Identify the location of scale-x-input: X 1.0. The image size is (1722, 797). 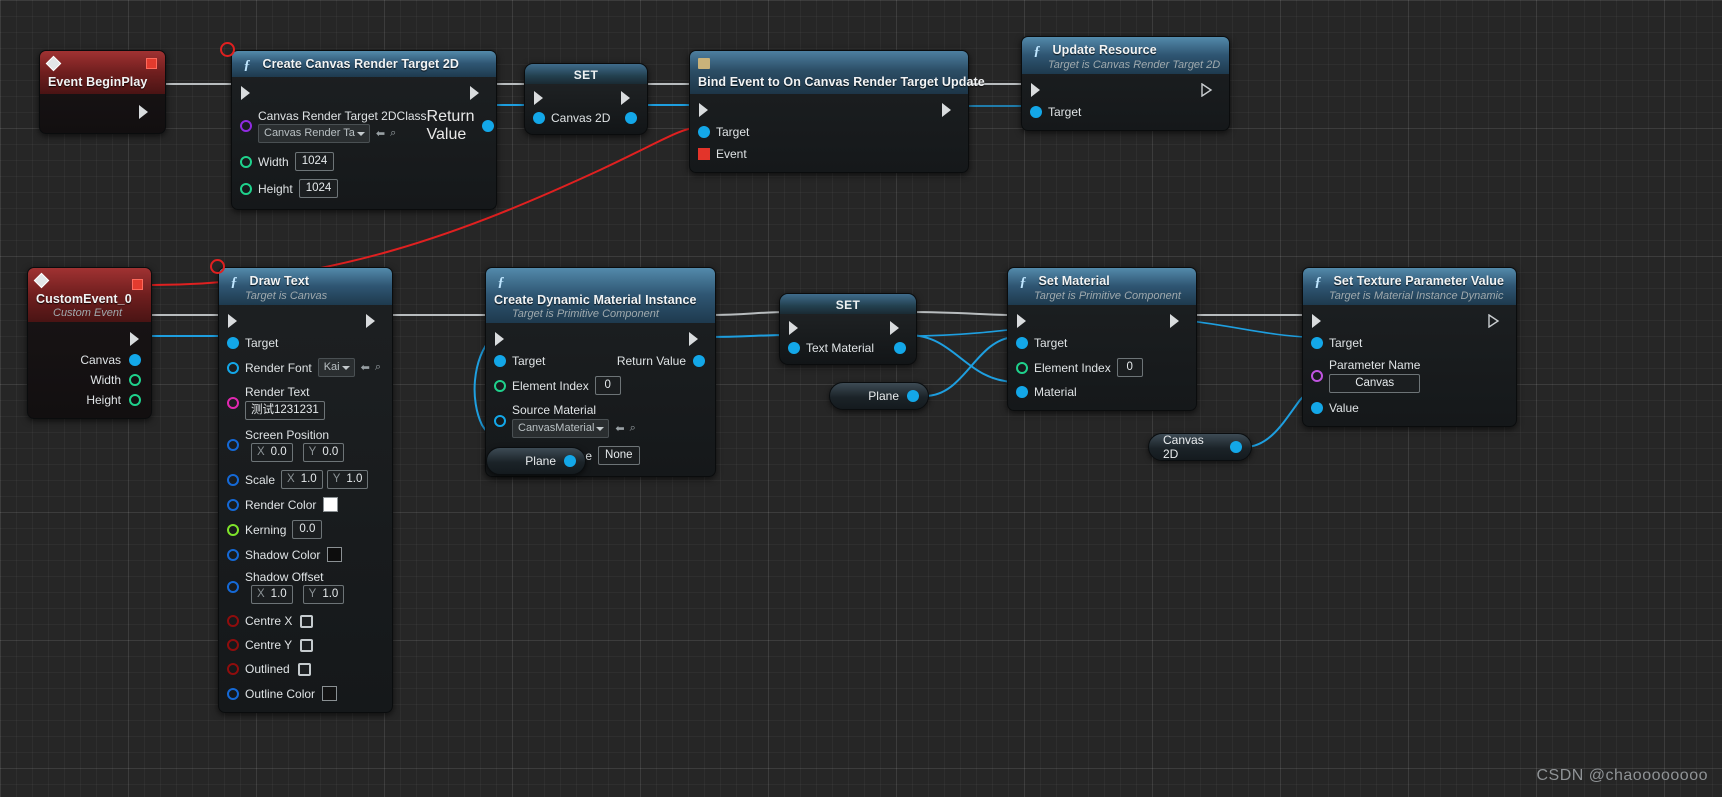
(302, 479).